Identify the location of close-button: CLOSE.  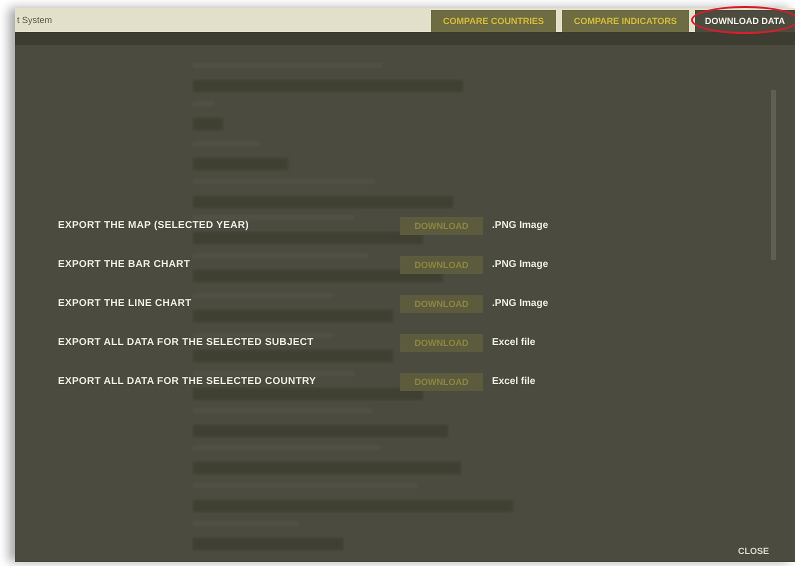
(753, 551).